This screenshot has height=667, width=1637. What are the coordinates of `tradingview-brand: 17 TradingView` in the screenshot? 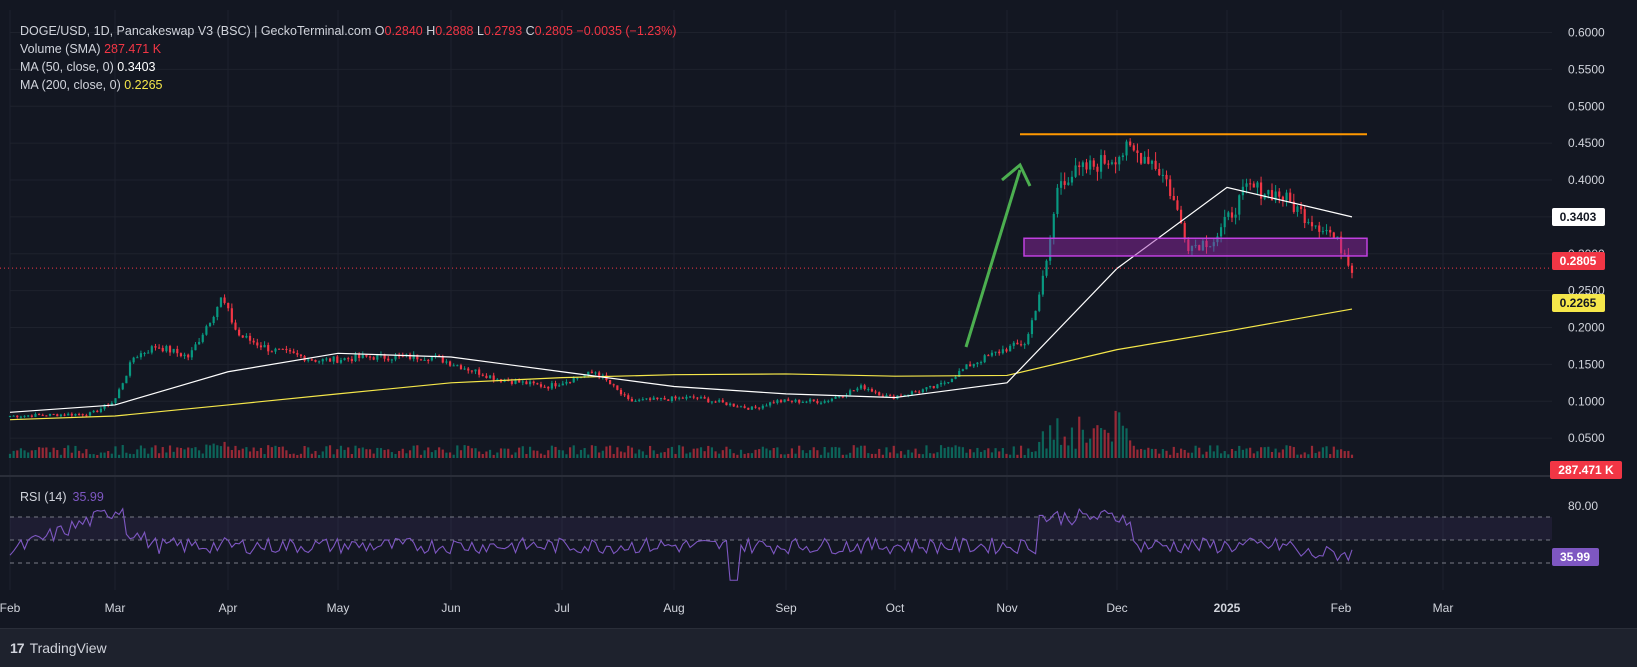 It's located at (58, 648).